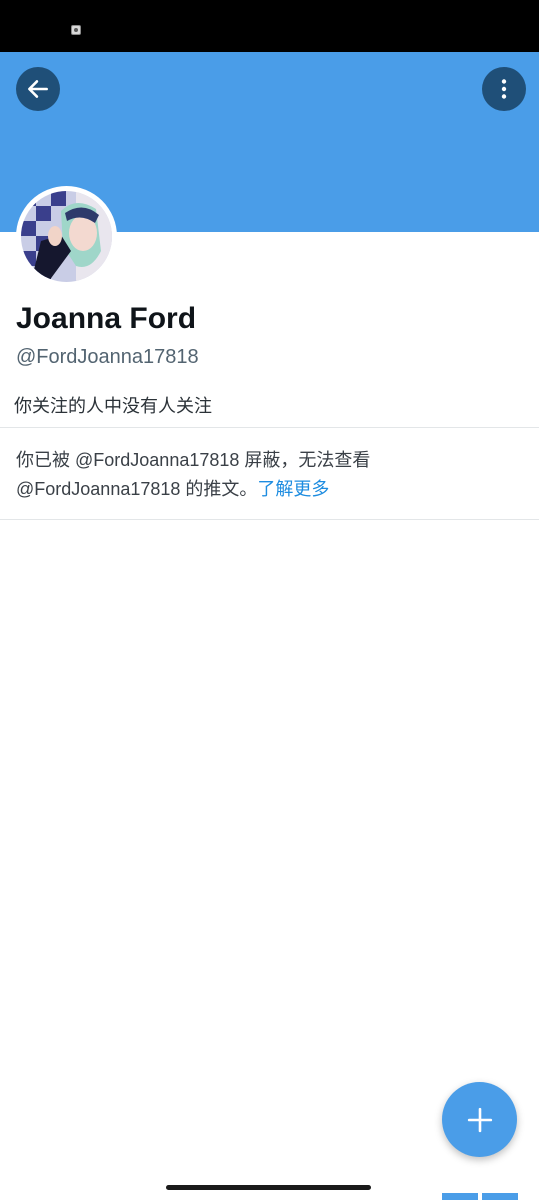 The image size is (539, 1200). What do you see at coordinates (107, 357) in the screenshot?
I see `profile-handle: @FordJoanna17818` at bounding box center [107, 357].